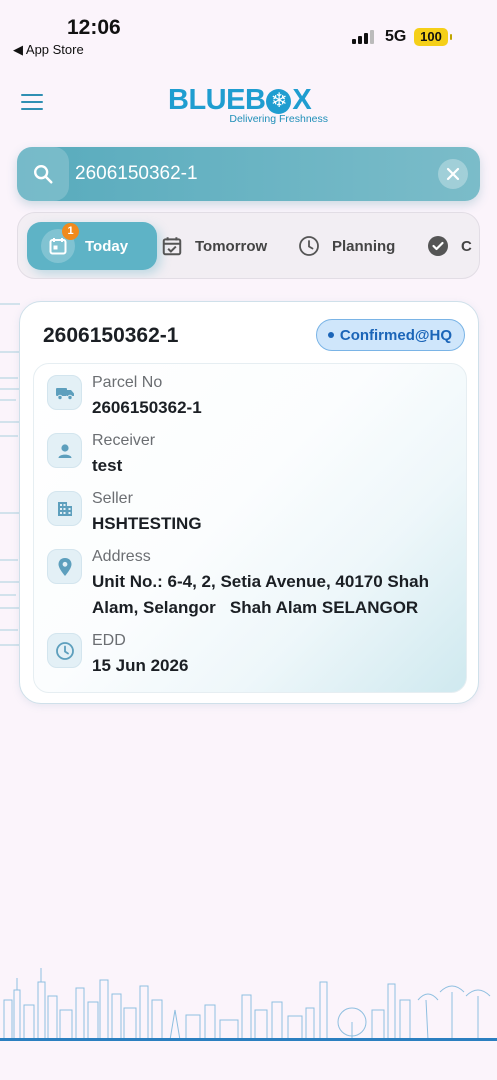 This screenshot has height=1080, width=497. What do you see at coordinates (172, 246) in the screenshot?
I see `calendar-check-icon` at bounding box center [172, 246].